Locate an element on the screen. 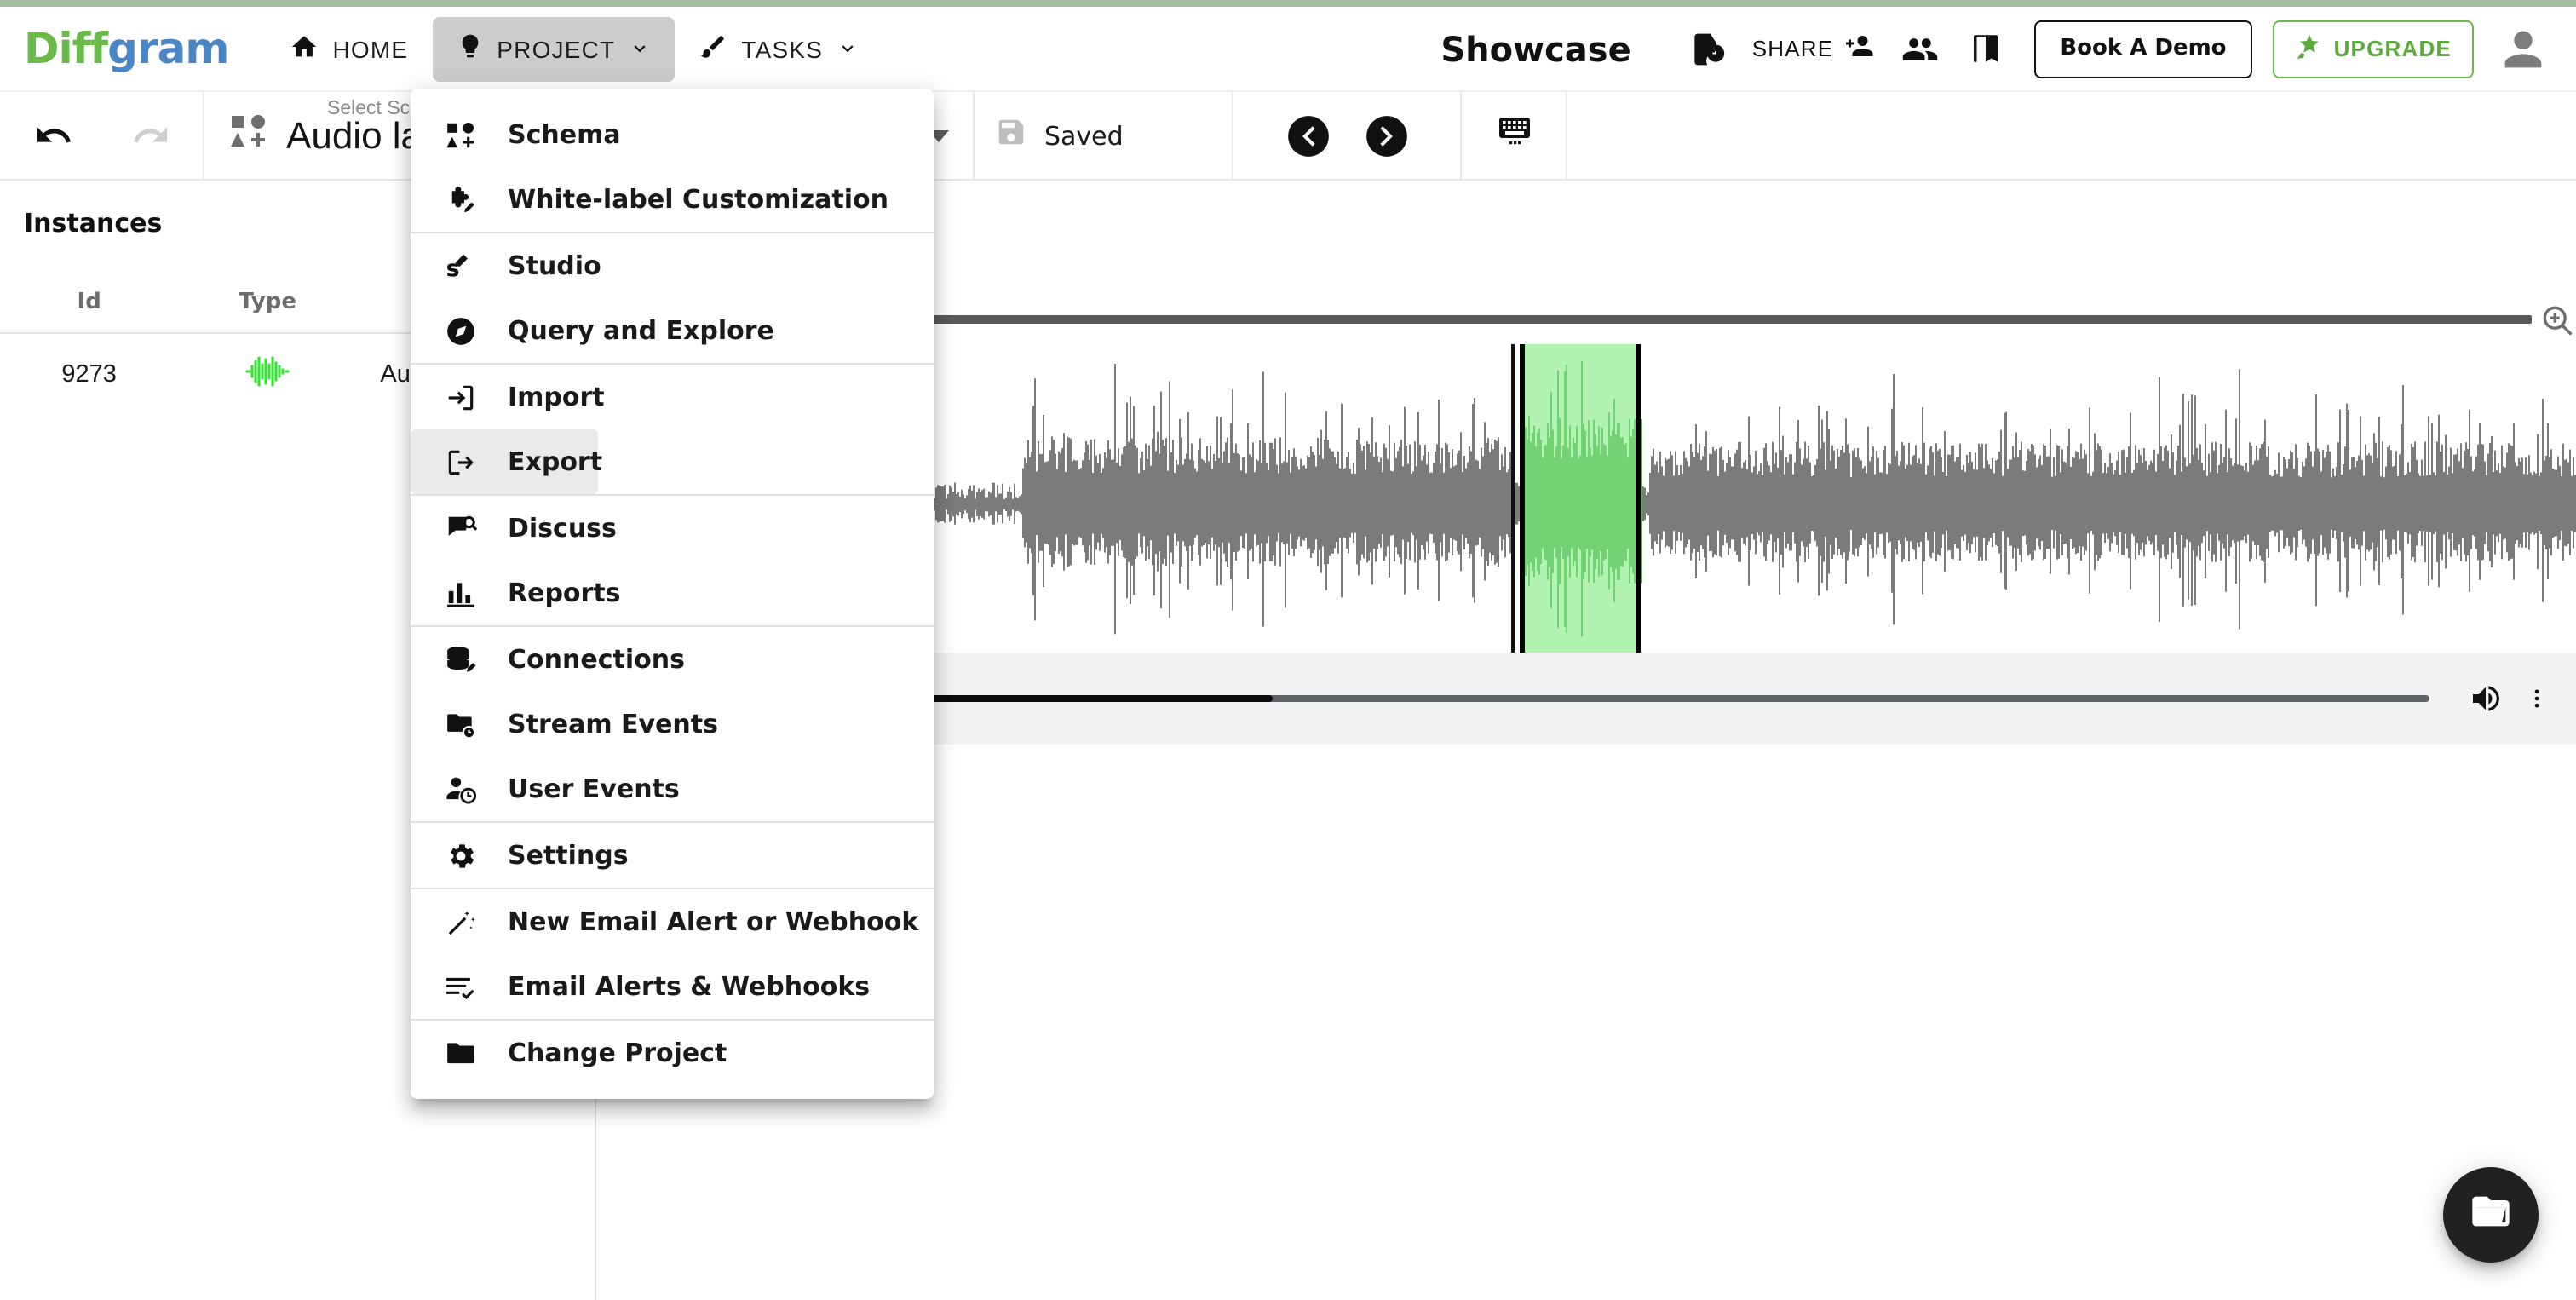  import-arrow-icon is located at coordinates (461, 397).